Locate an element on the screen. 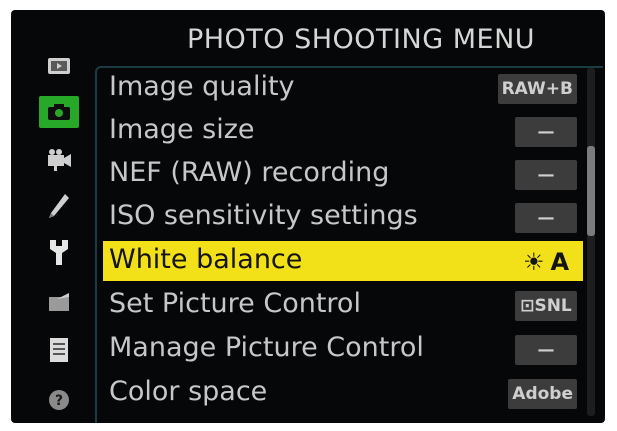  menu-item-set-picture-control: Set Picture Control ⊡SNL is located at coordinates (343, 305).